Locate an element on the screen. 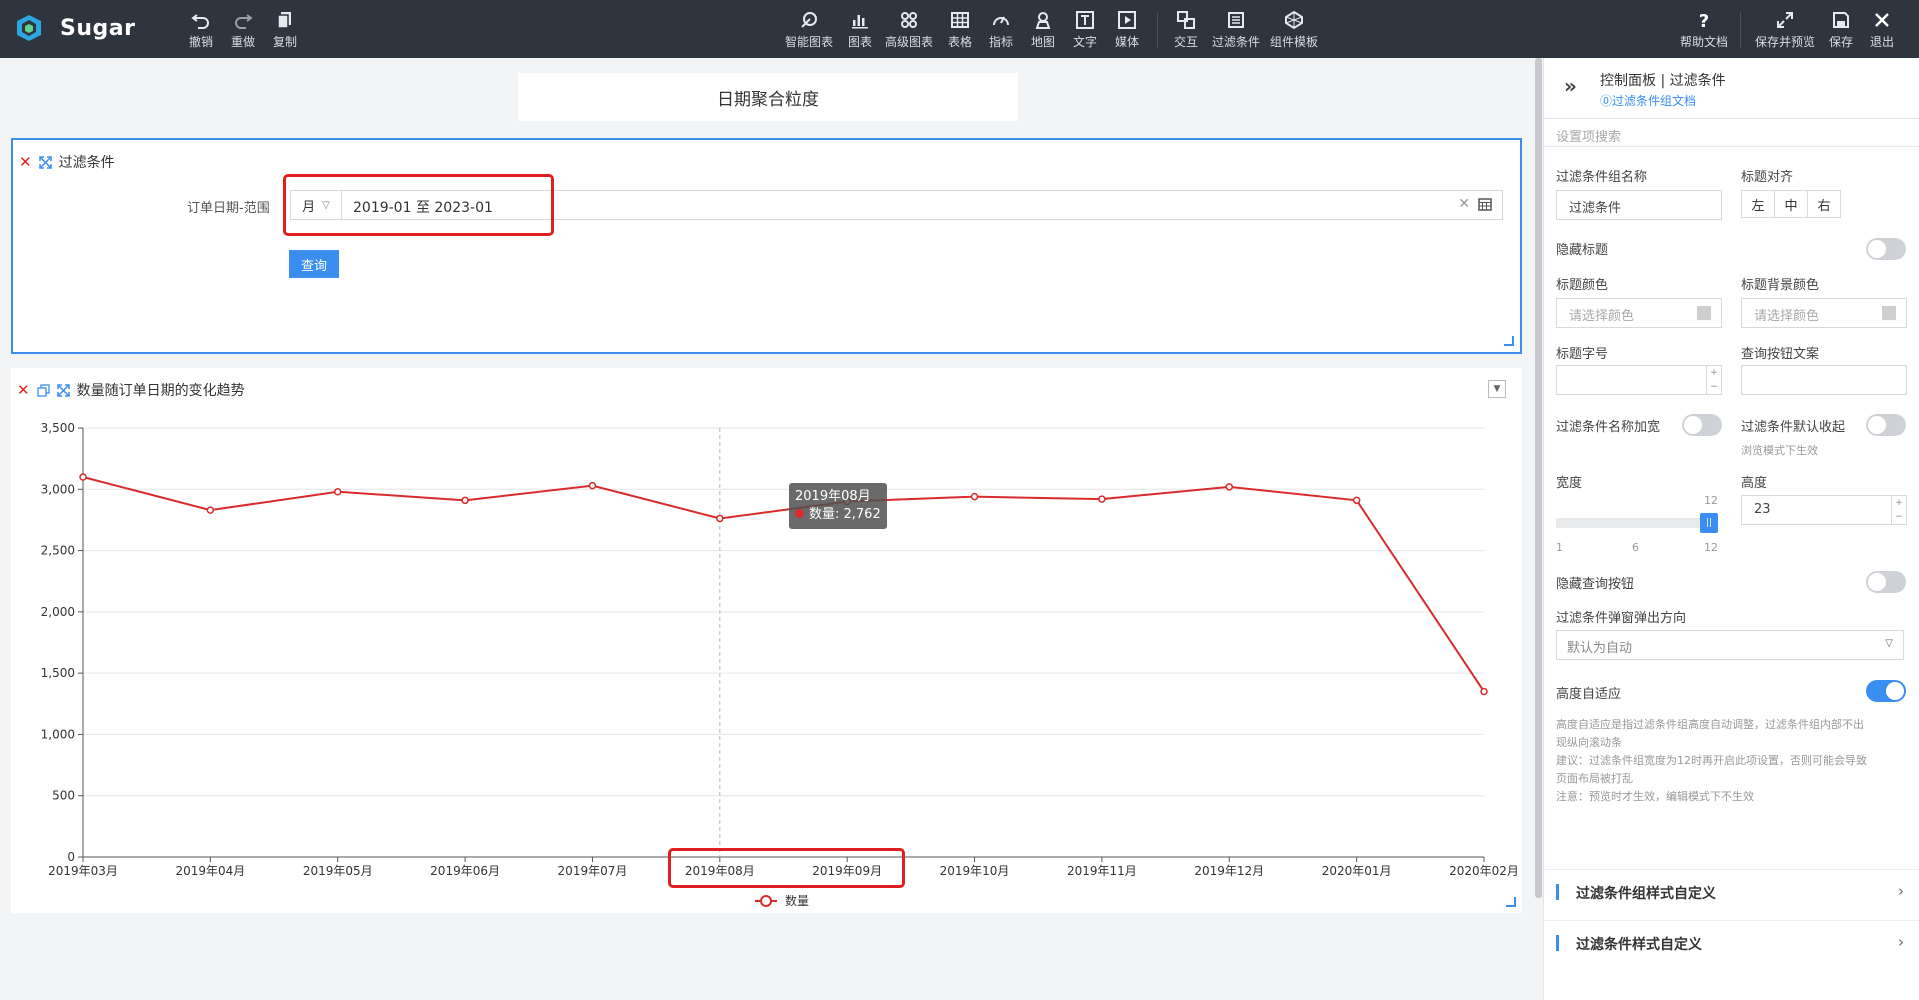  section-group-style: 过滤条件组样式自定义 › is located at coordinates (1731, 891).